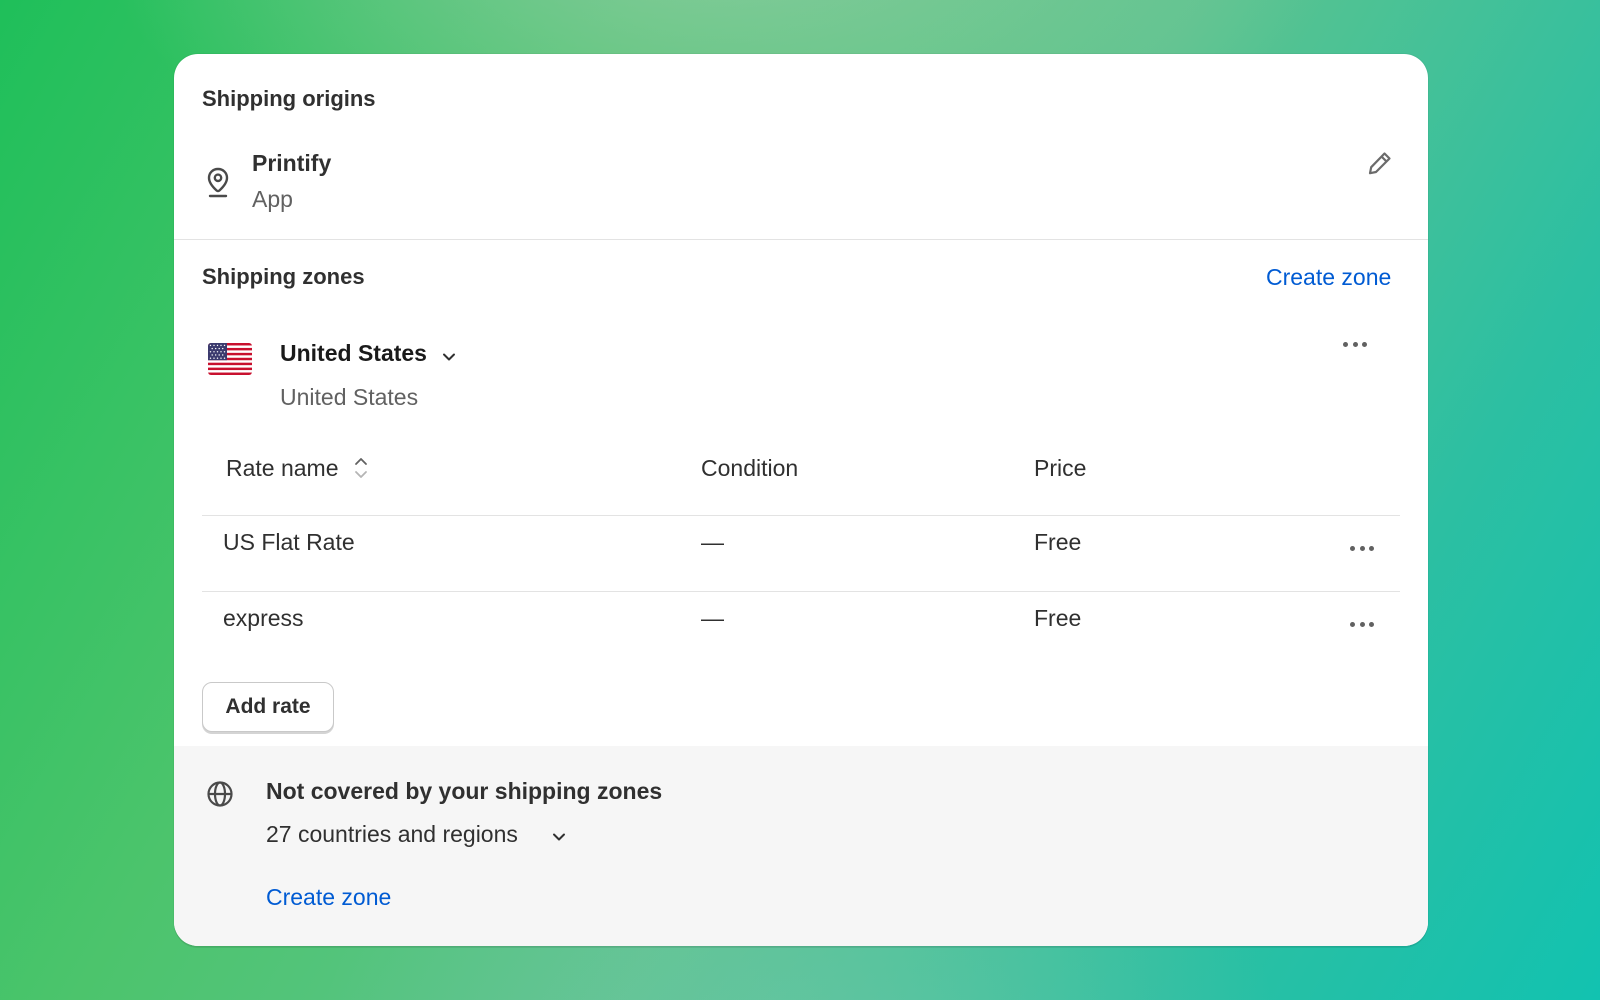 This screenshot has height=1000, width=1600. I want to click on section-divider, so click(801, 239).